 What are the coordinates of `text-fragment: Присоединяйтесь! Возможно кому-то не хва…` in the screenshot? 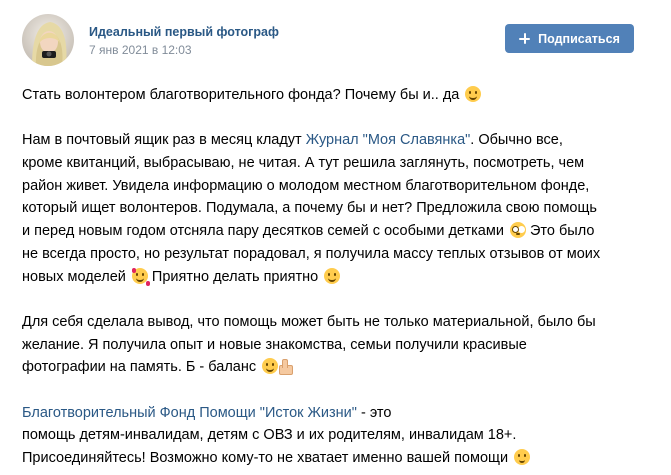 It's located at (265, 458).